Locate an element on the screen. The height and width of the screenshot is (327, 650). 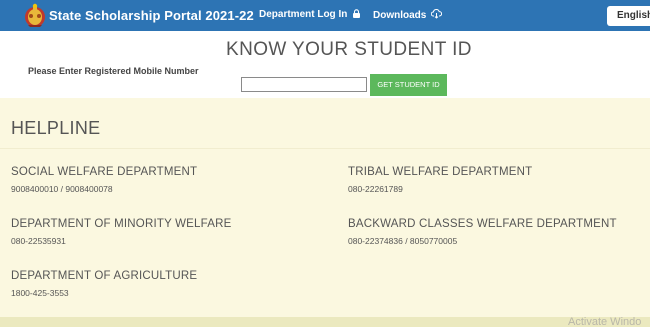
department-name: DEPARTMENT OF MINORITY WELFARE is located at coordinates (121, 224).